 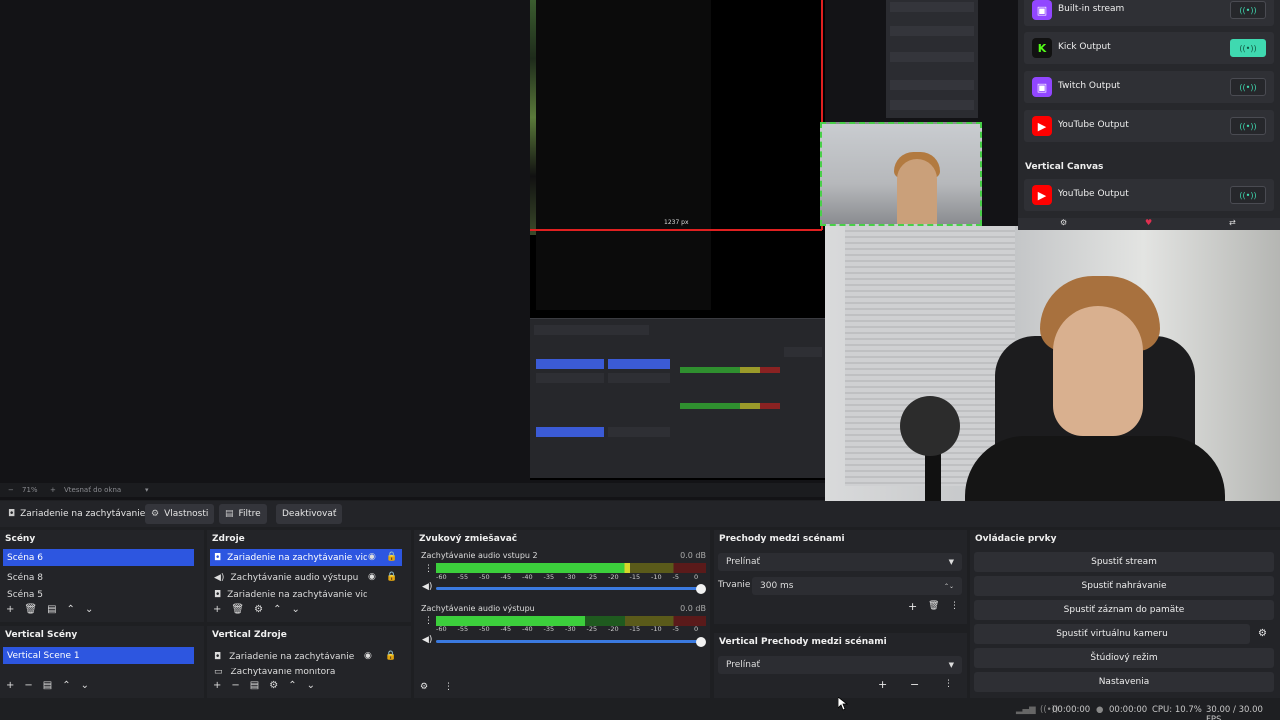 What do you see at coordinates (249, 514) in the screenshot?
I see `filters-label: Filtre` at bounding box center [249, 514].